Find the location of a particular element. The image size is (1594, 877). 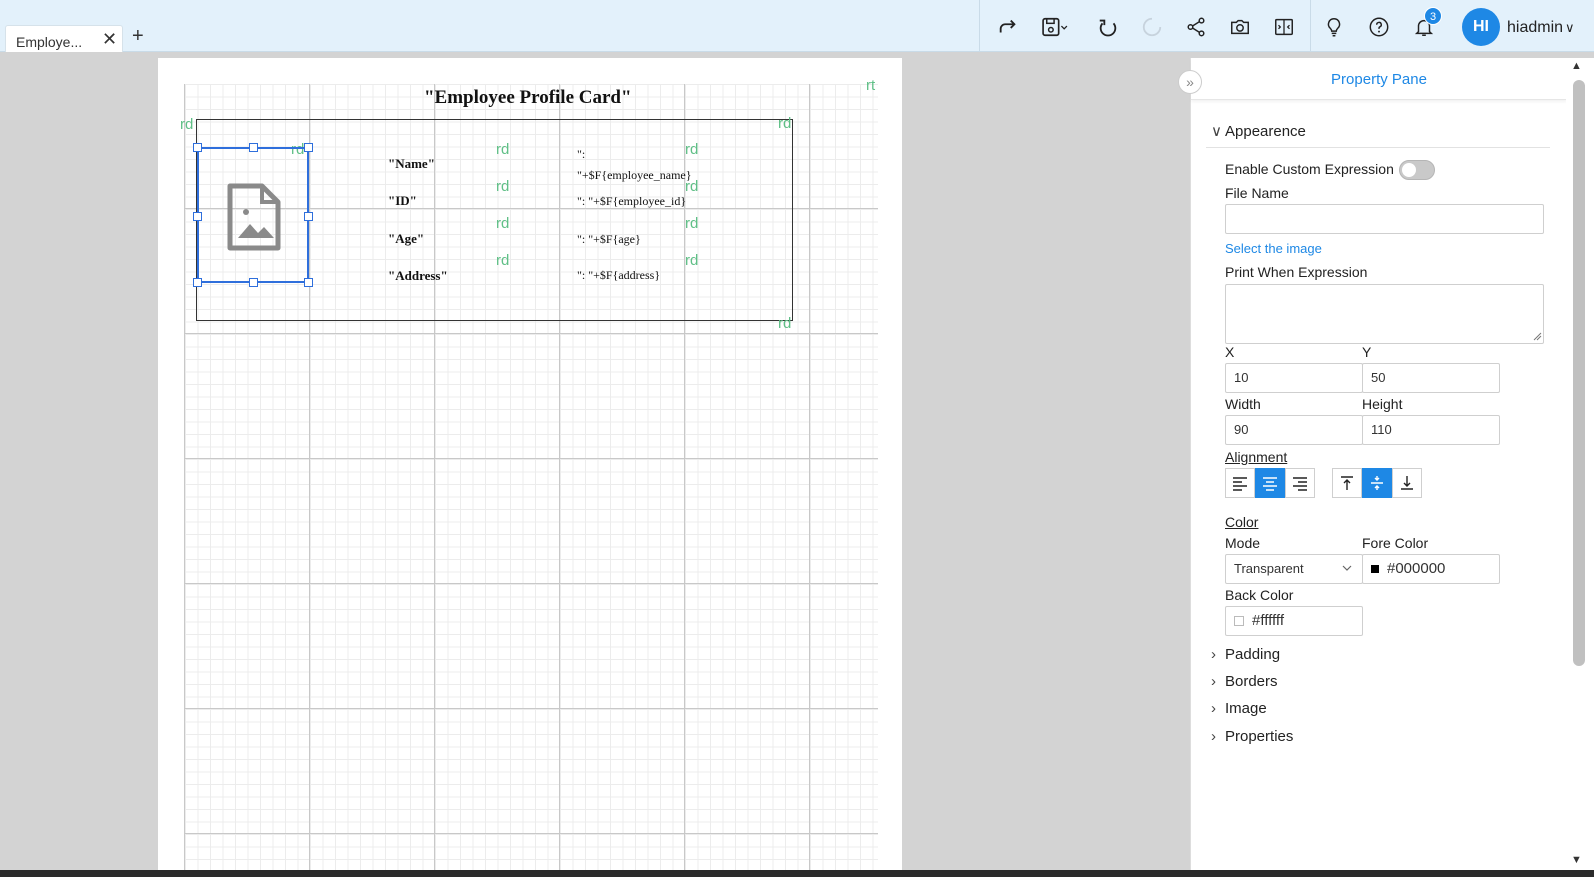

field-label-id: "ID" is located at coordinates (402, 201).